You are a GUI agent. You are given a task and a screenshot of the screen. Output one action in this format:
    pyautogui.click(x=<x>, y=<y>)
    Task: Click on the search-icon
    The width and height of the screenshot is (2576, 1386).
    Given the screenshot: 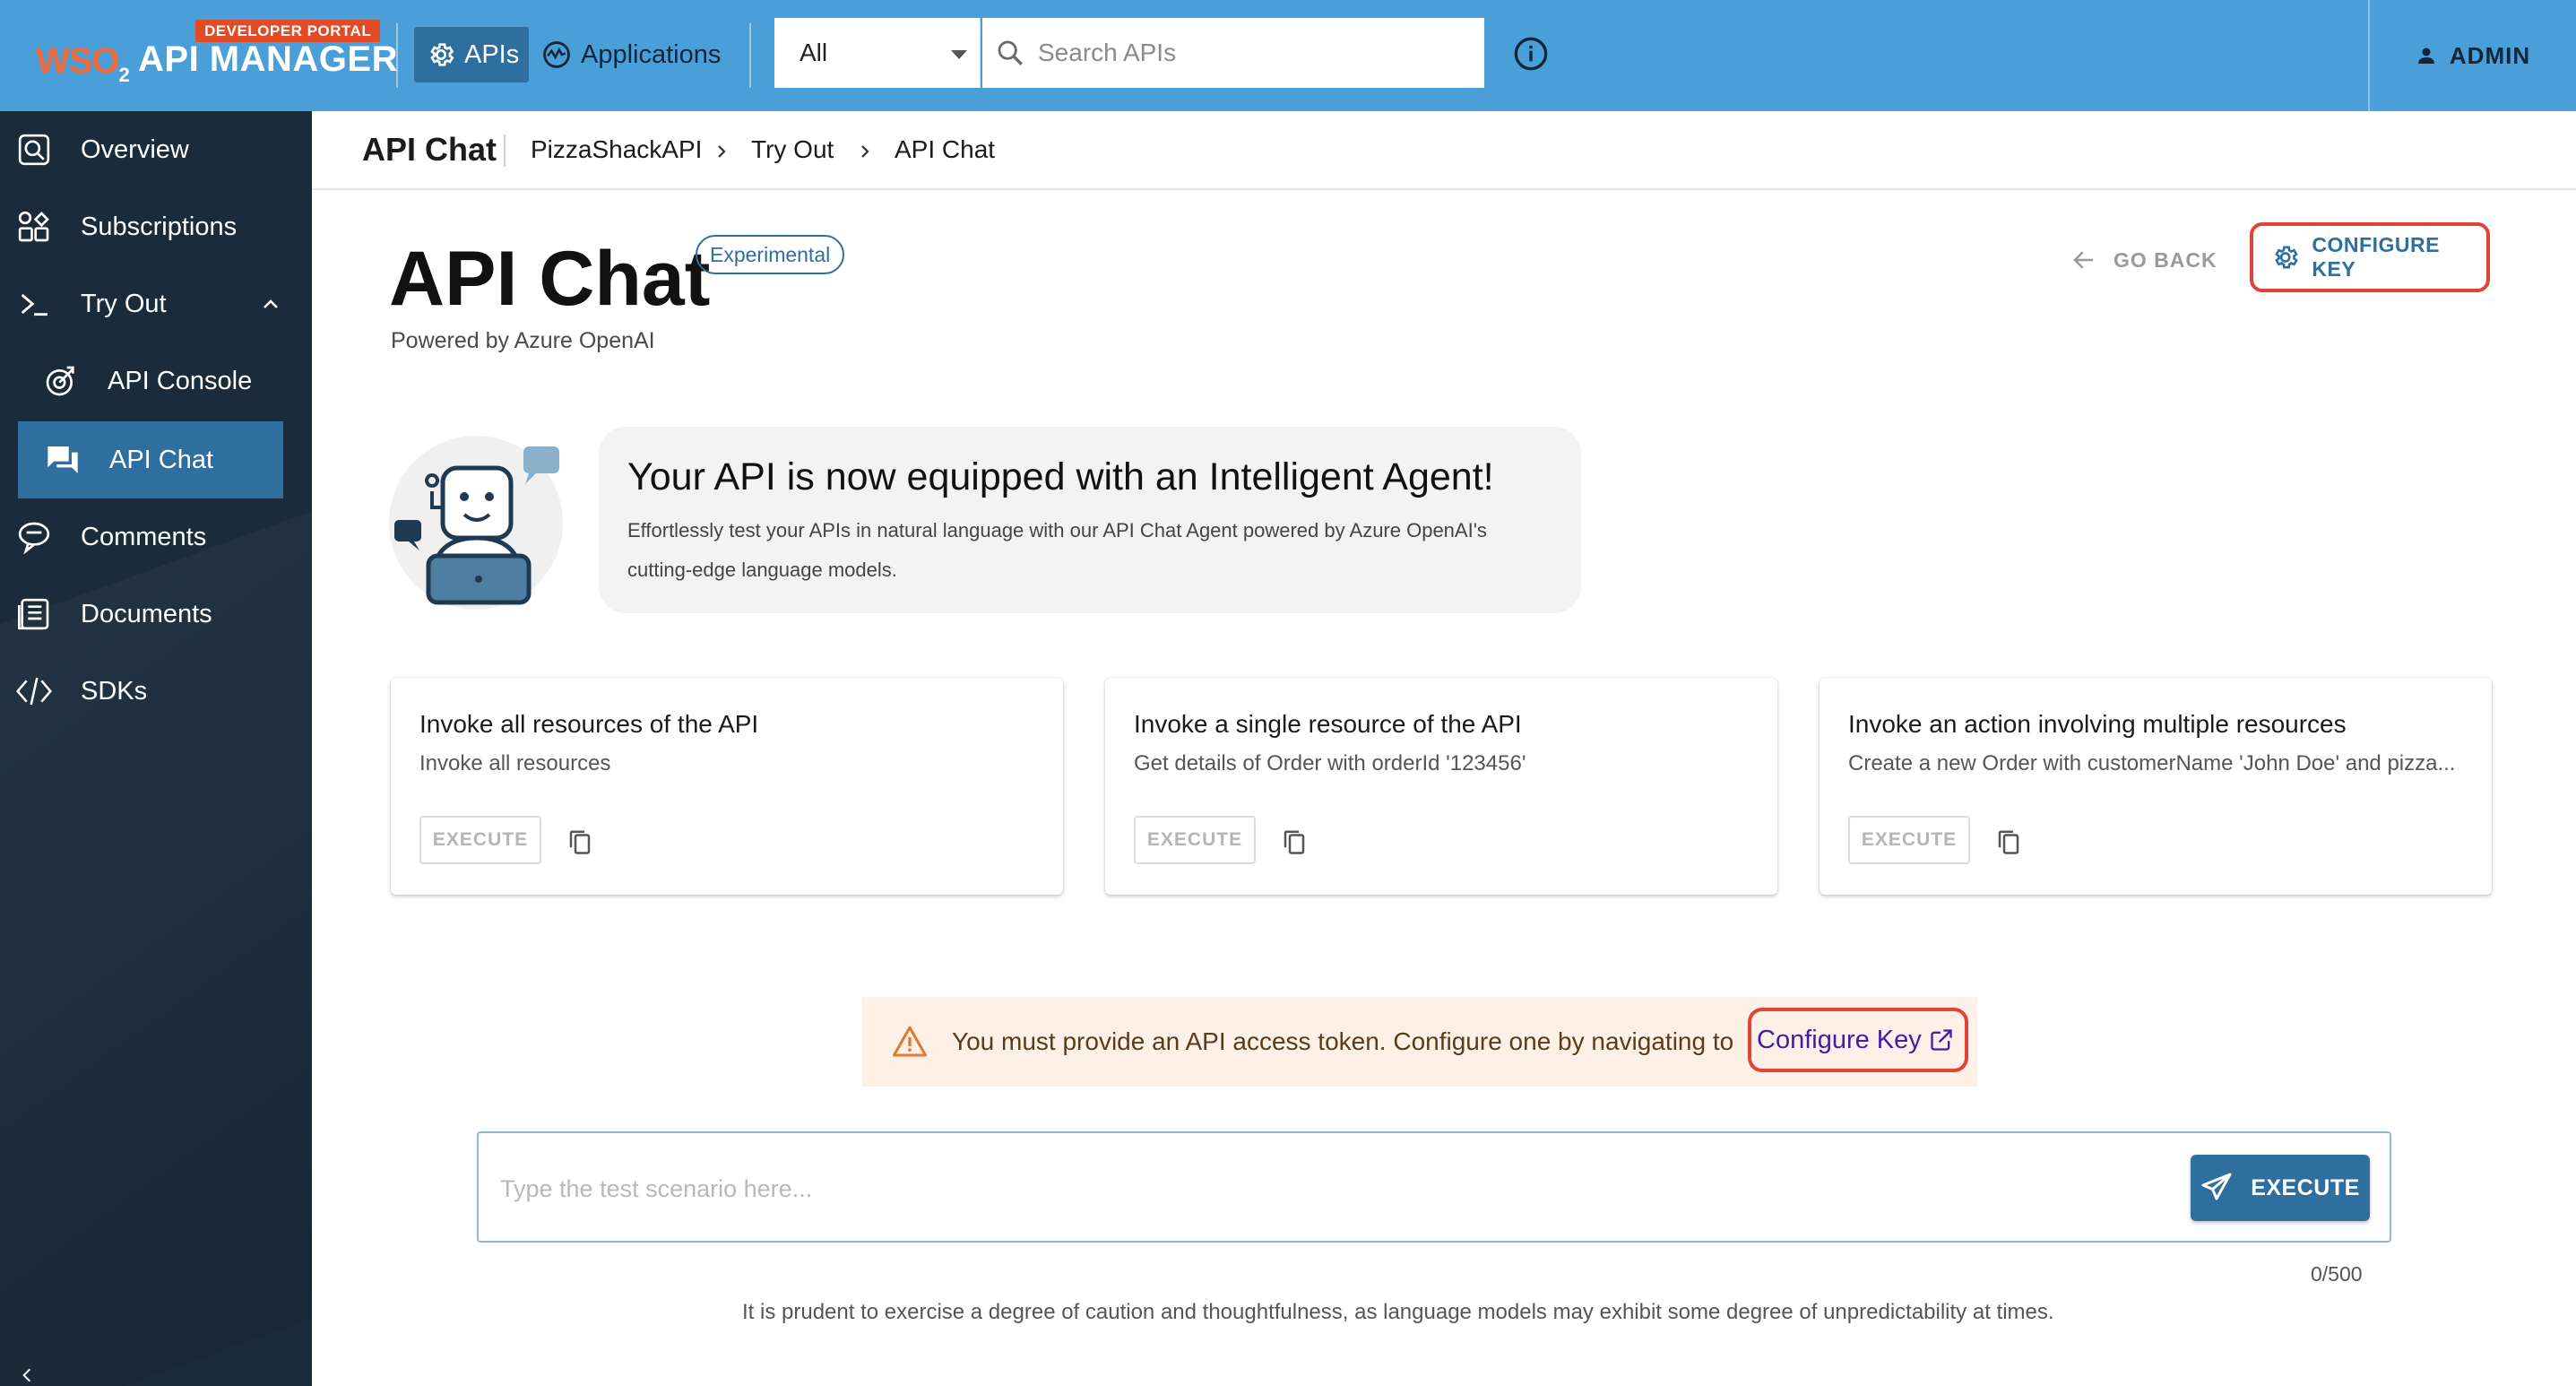 What is the action you would take?
    pyautogui.click(x=1010, y=52)
    